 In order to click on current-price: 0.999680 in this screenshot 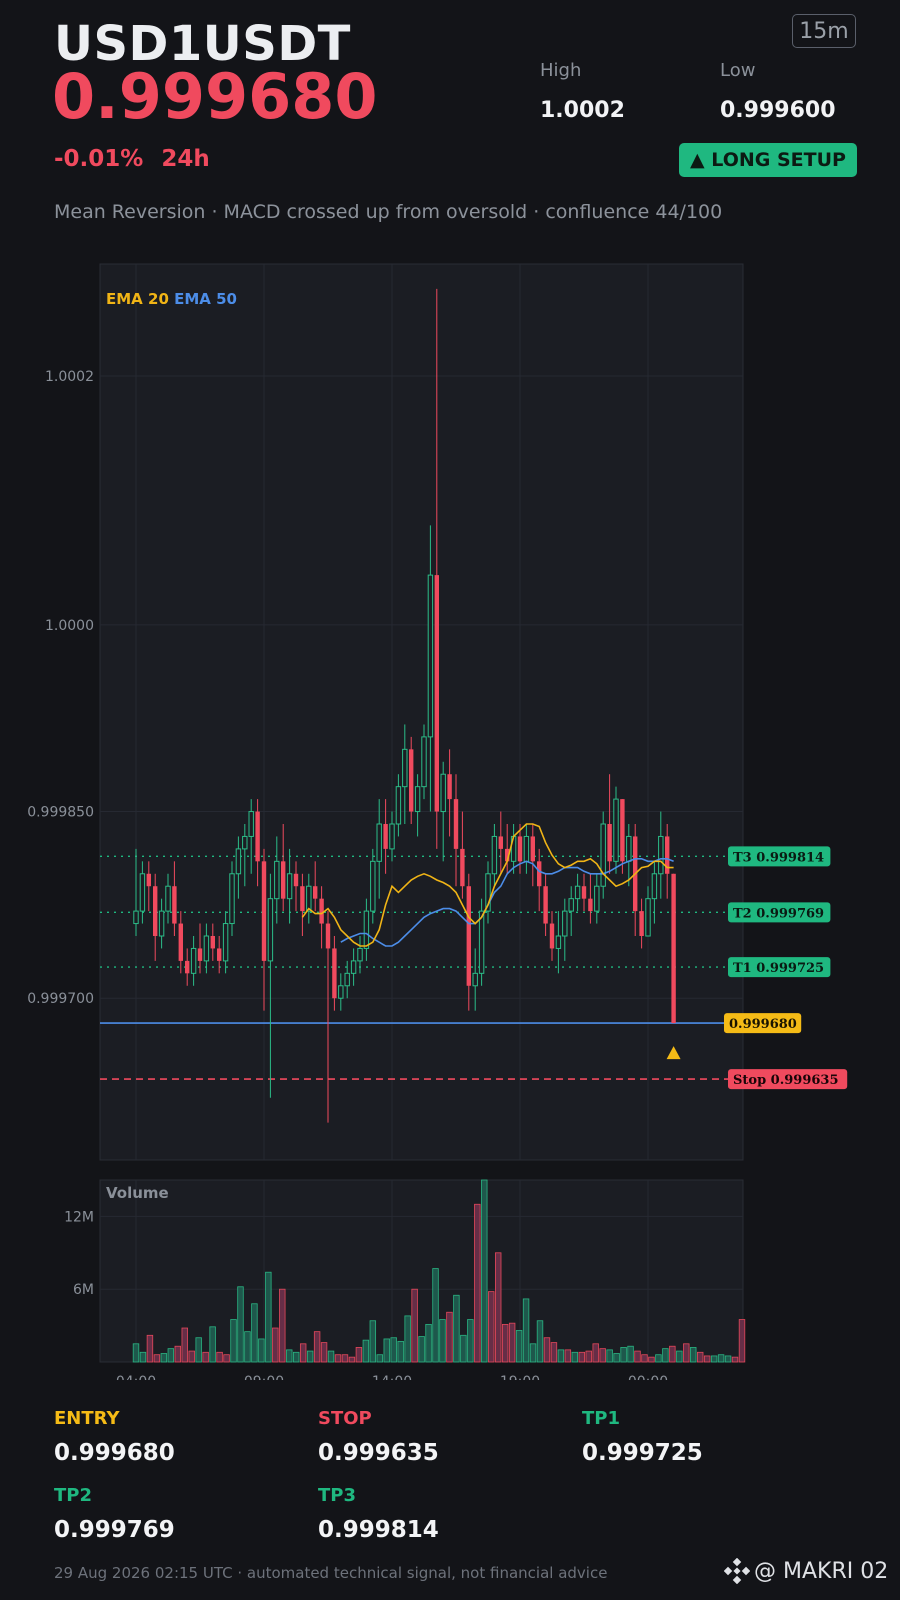, I will do `click(215, 96)`.